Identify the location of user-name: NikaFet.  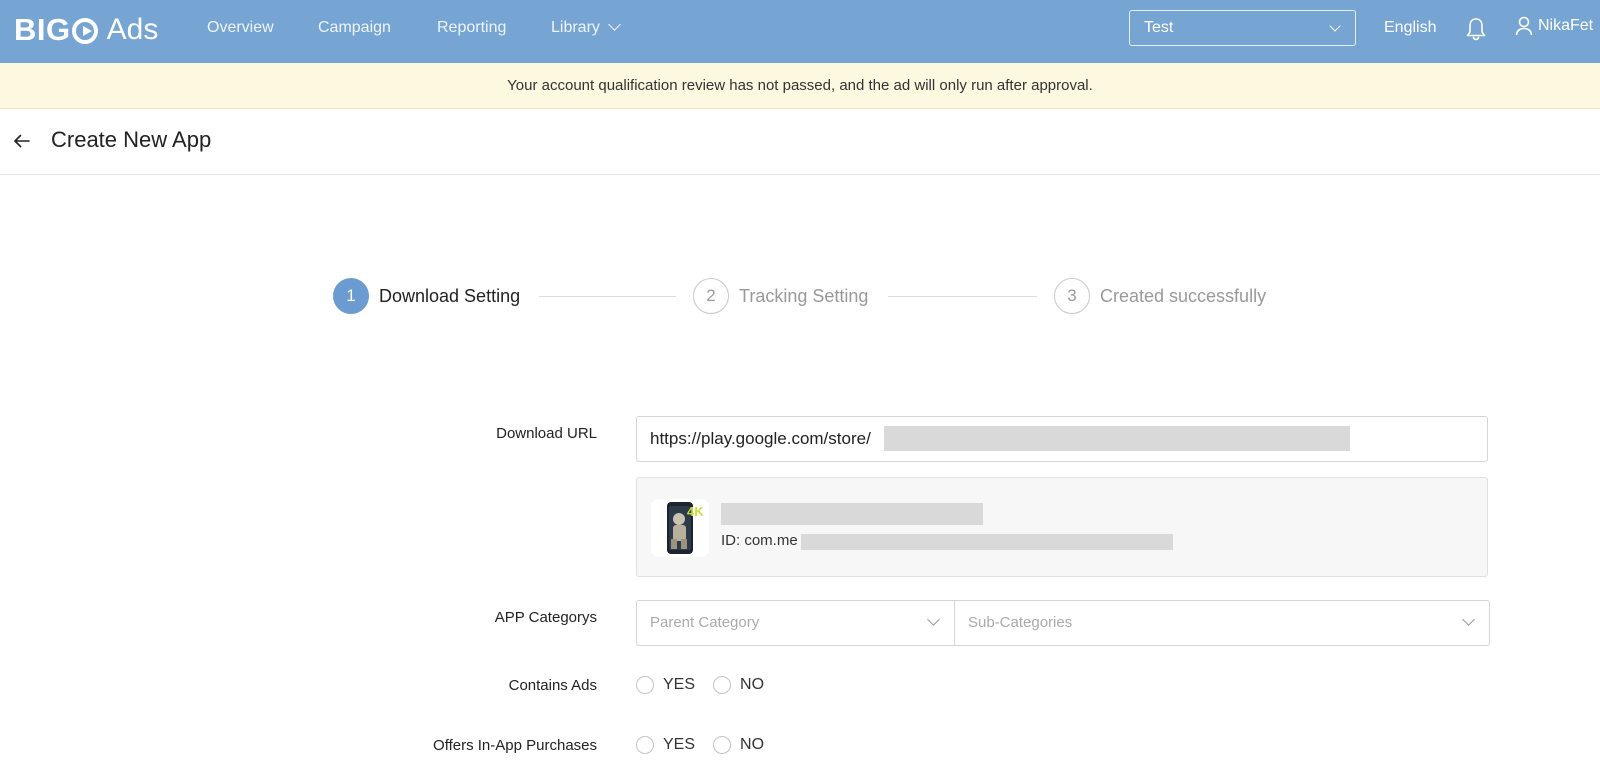
(1566, 25).